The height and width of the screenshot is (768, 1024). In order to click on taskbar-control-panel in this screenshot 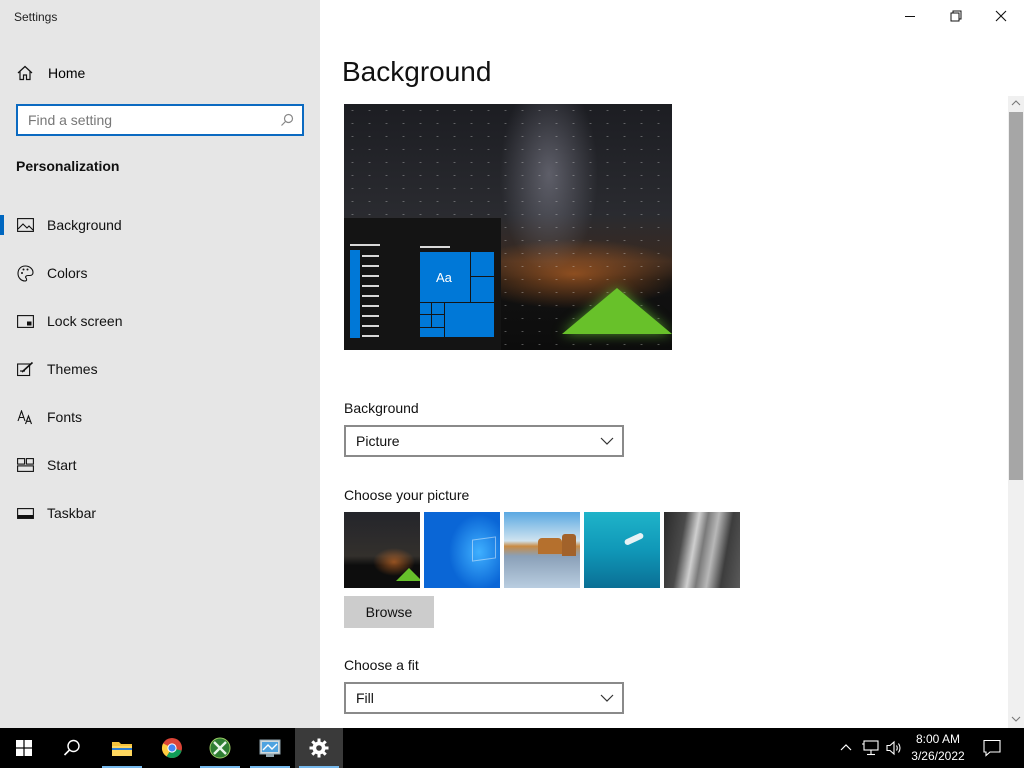, I will do `click(270, 748)`.